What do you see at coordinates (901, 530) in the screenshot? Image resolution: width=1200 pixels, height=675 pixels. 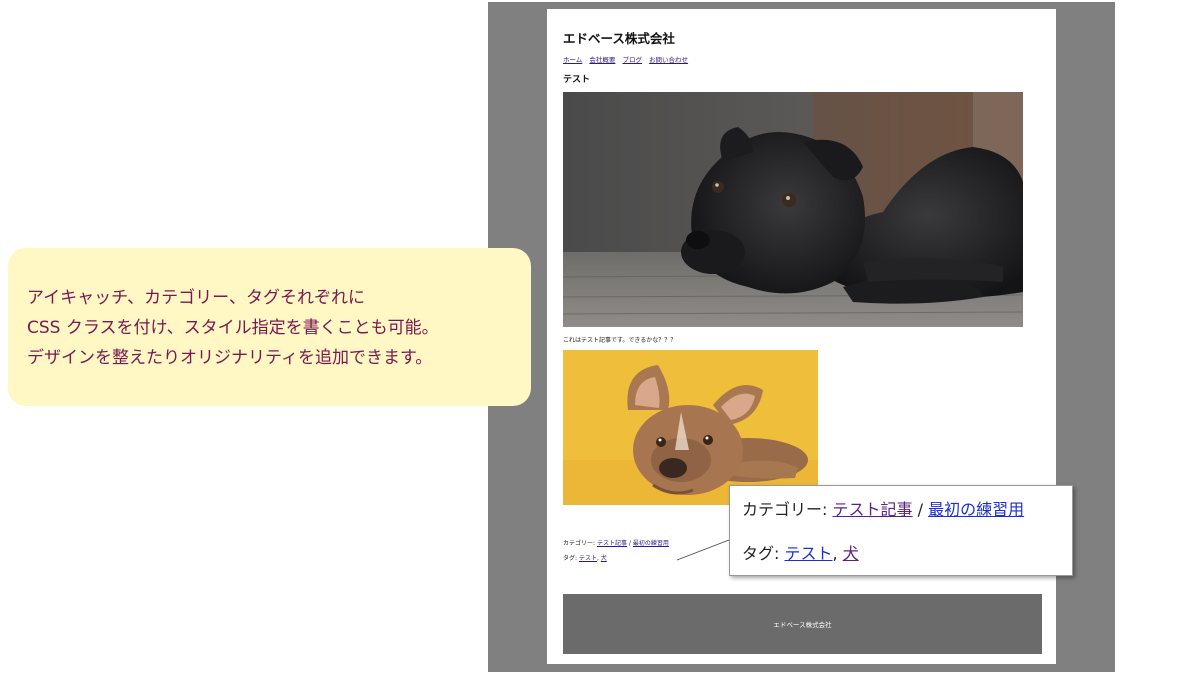 I see `zoomed-meta-box: カテゴリー: テスト記事 / 最初の練習用 タグ: テスト, 犬` at bounding box center [901, 530].